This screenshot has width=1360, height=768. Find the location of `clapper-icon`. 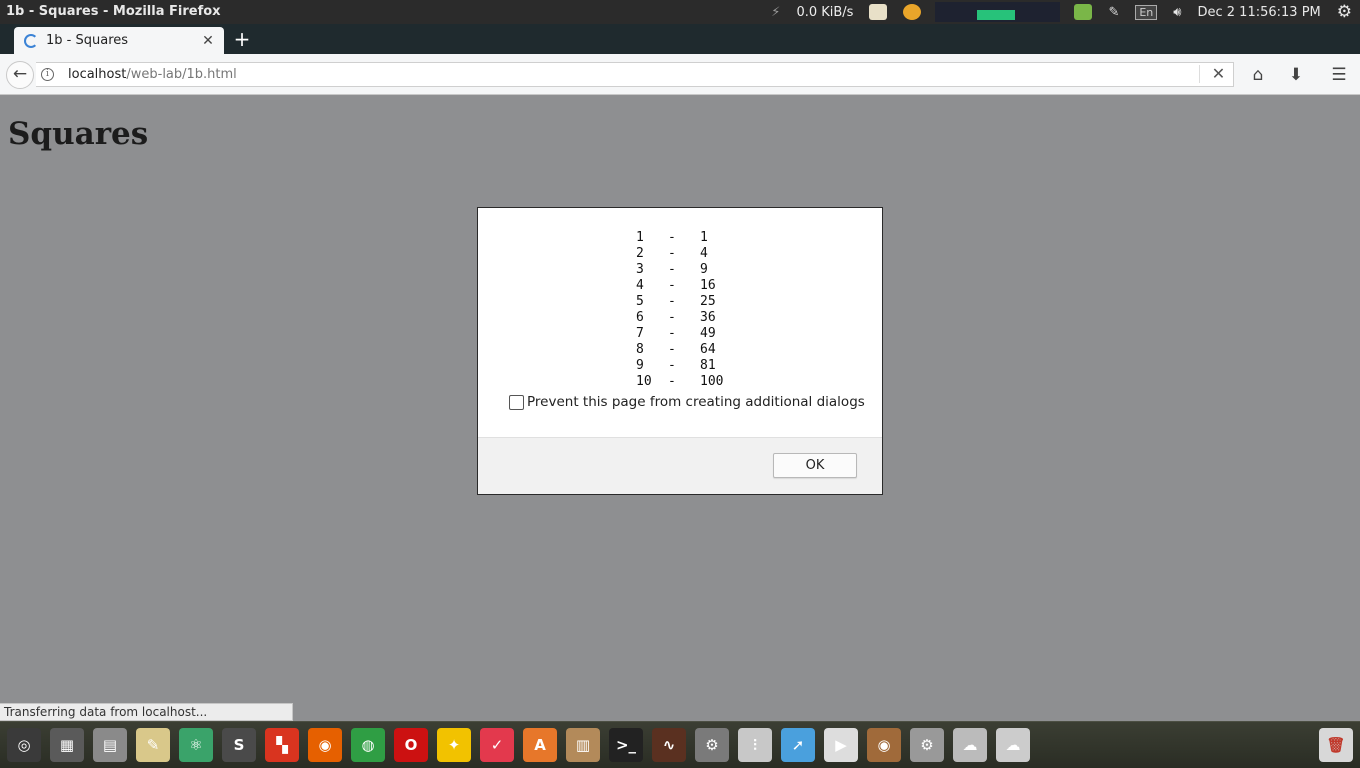

clapper-icon is located at coordinates (878, 12).